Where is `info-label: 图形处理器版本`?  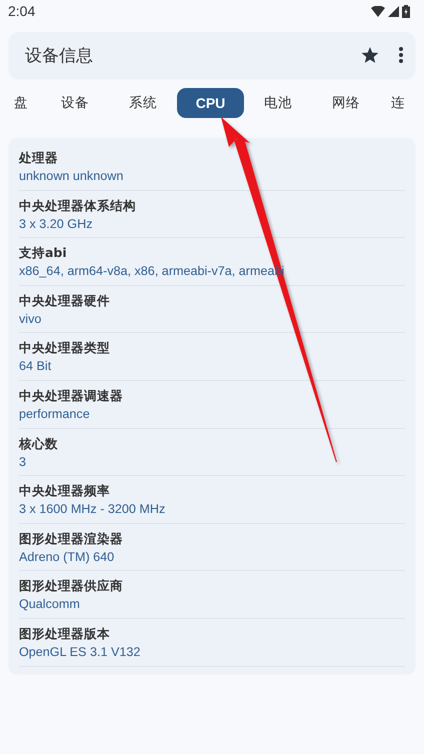
info-label: 图形处理器版本 is located at coordinates (64, 633).